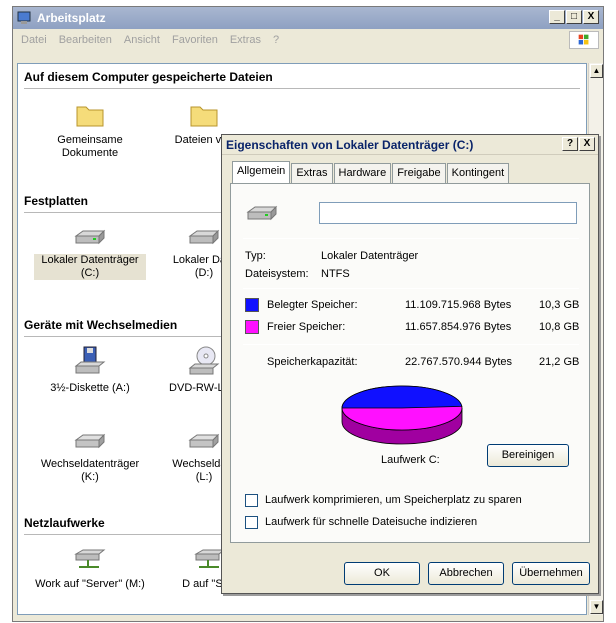 Image resolution: width=616 pixels, height=623 pixels. Describe the element at coordinates (251, 522) in the screenshot. I see `index-checkbox` at that location.